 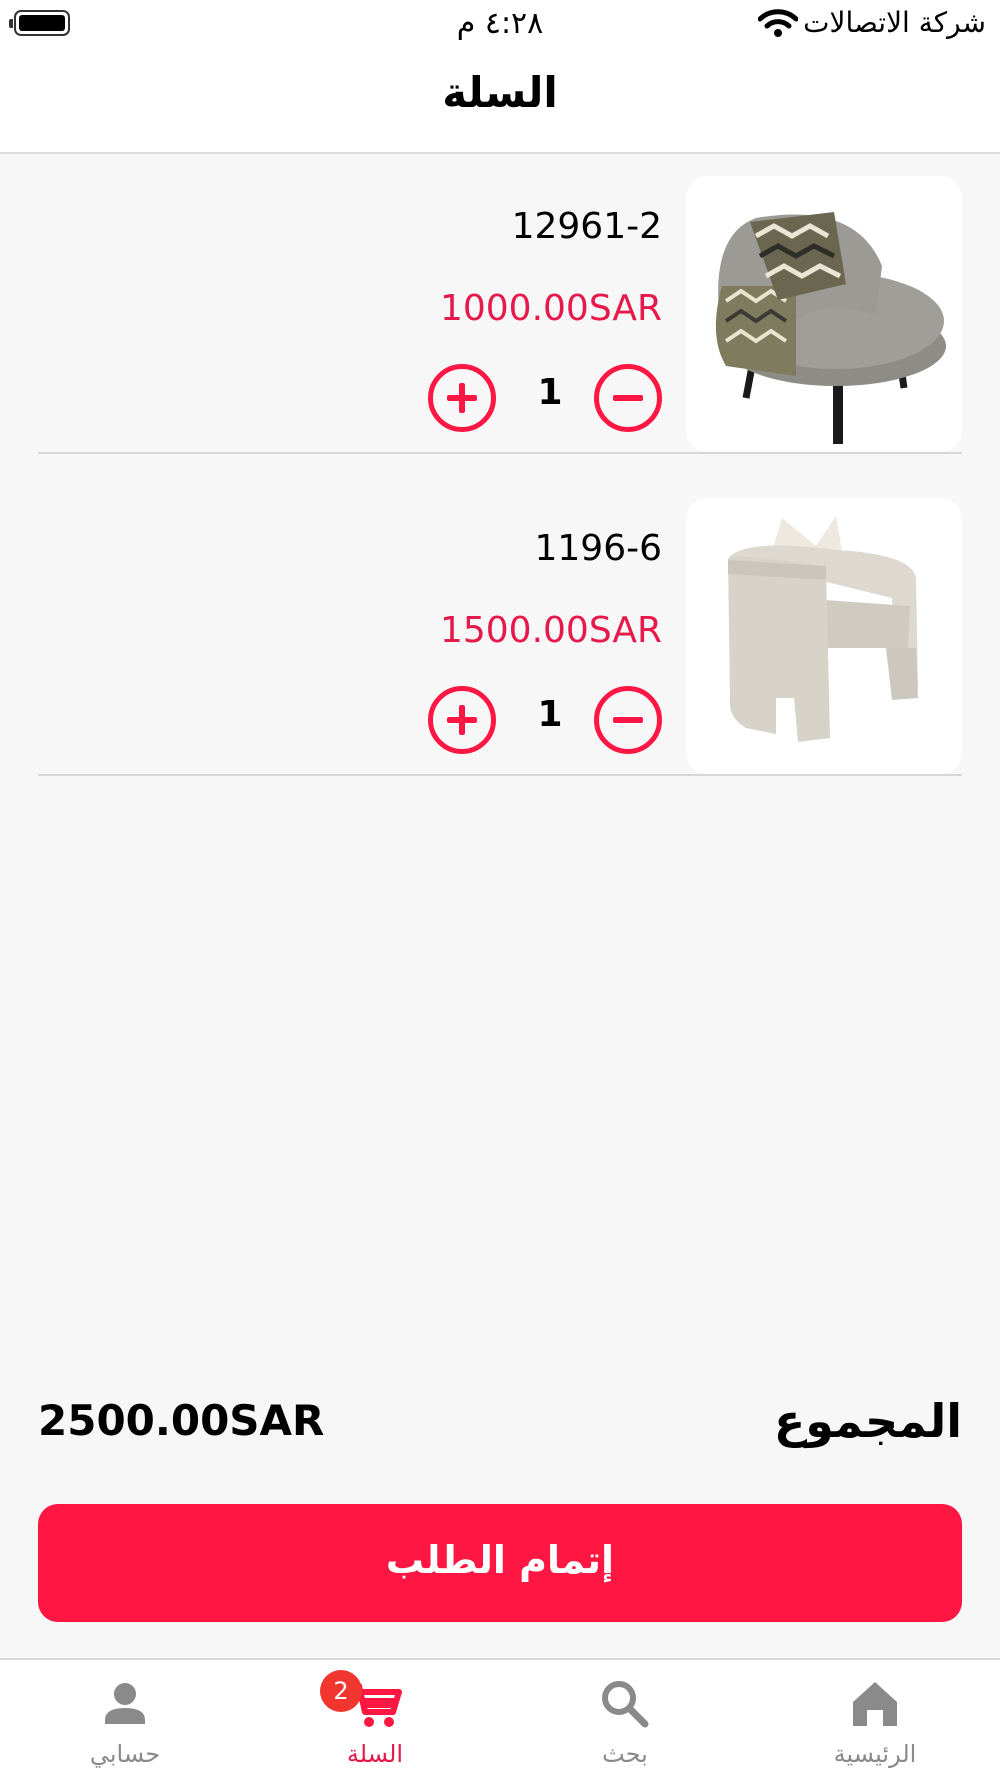 I want to click on header: السلة, so click(x=500, y=102).